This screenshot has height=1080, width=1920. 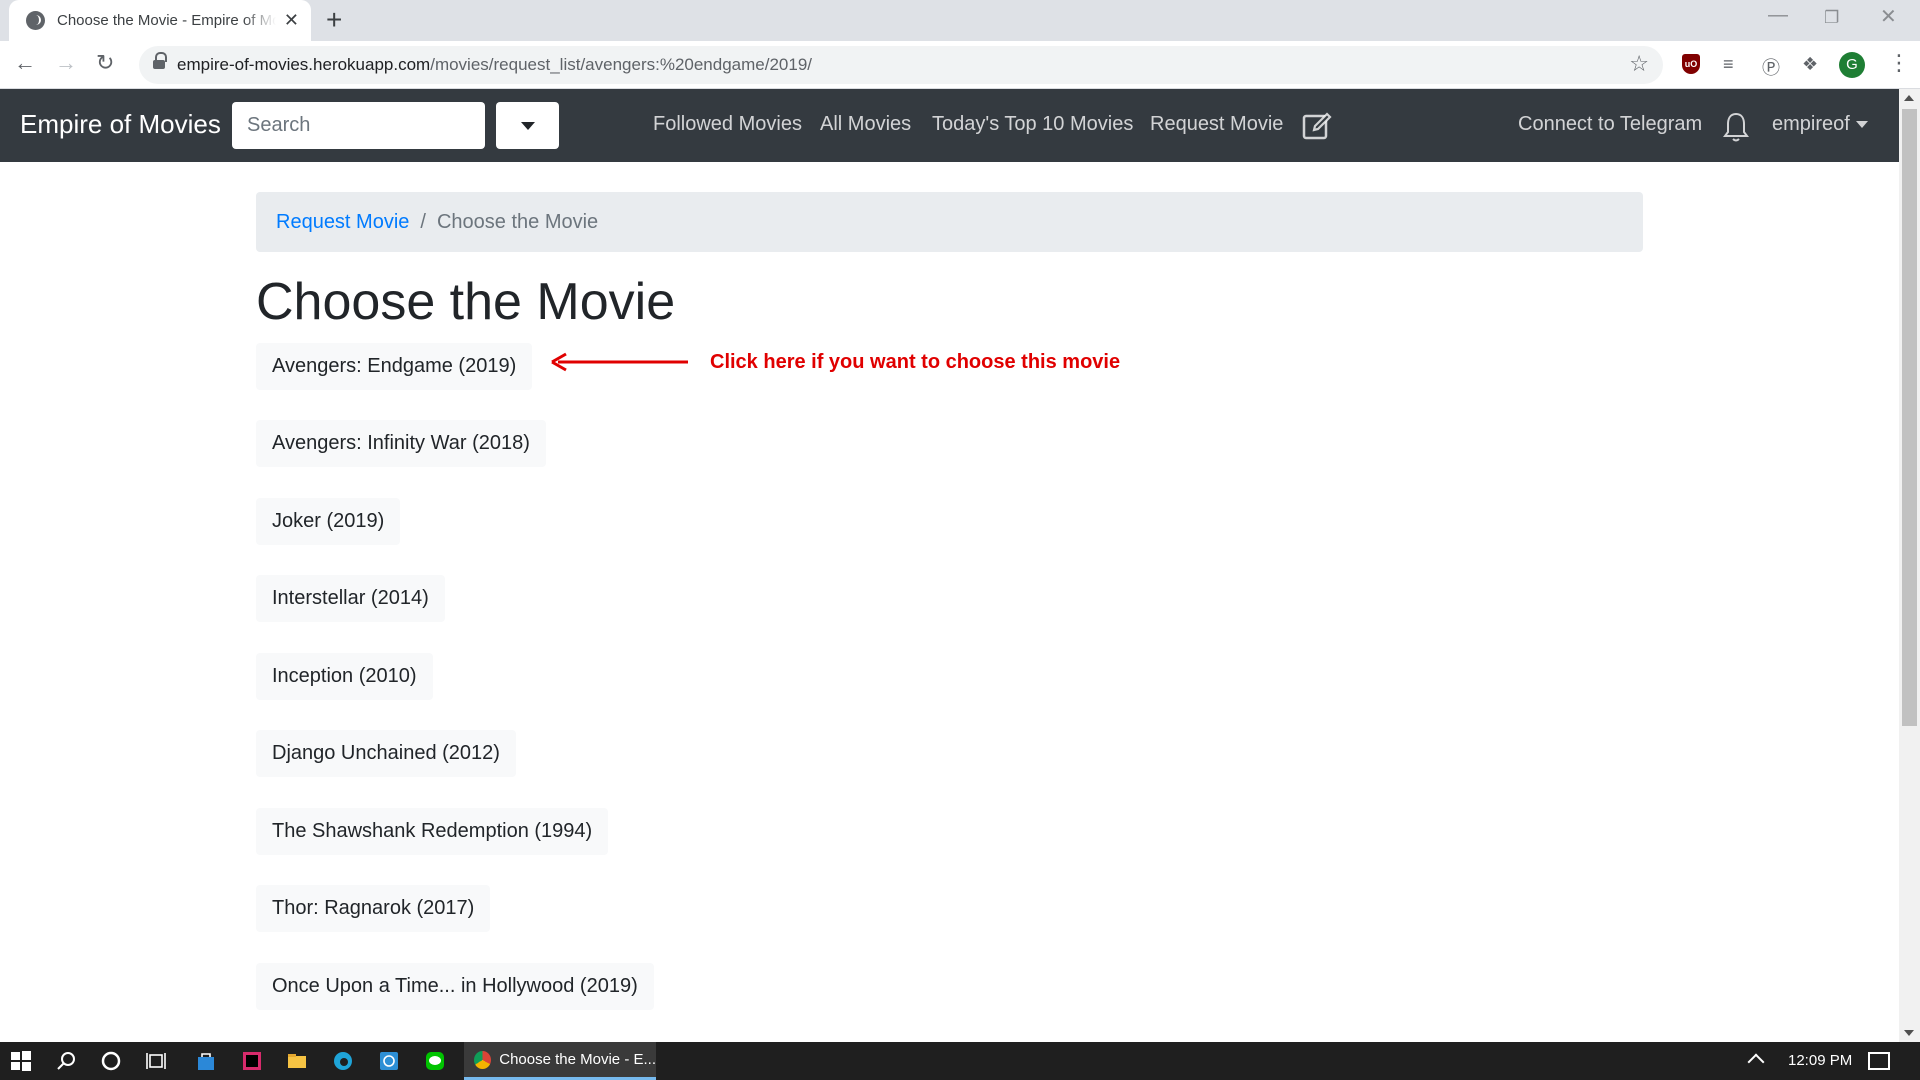 I want to click on breadcrumb: Request Movie / Choose the Movie, so click(x=949, y=222).